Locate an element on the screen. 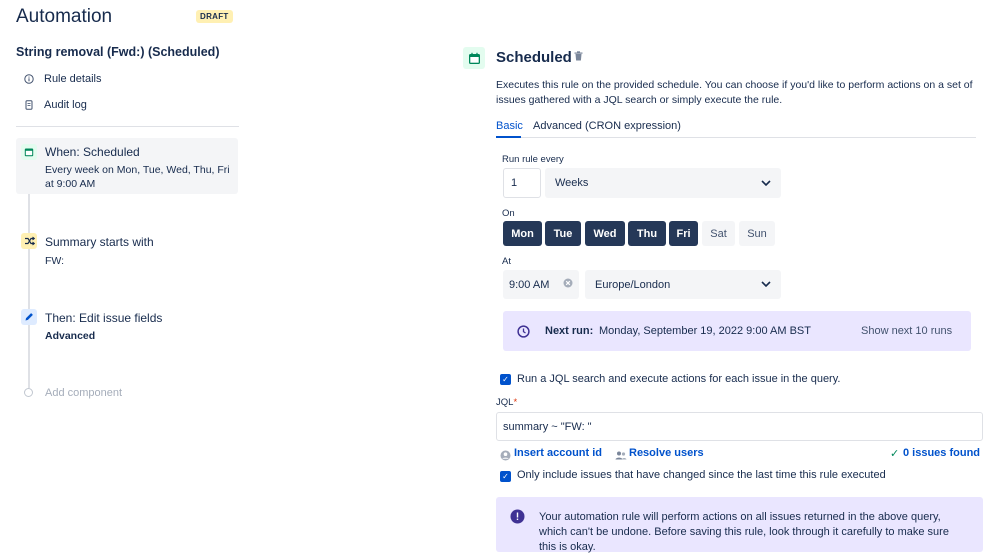 The height and width of the screenshot is (557, 999). panel-title: Scheduled is located at coordinates (534, 57).